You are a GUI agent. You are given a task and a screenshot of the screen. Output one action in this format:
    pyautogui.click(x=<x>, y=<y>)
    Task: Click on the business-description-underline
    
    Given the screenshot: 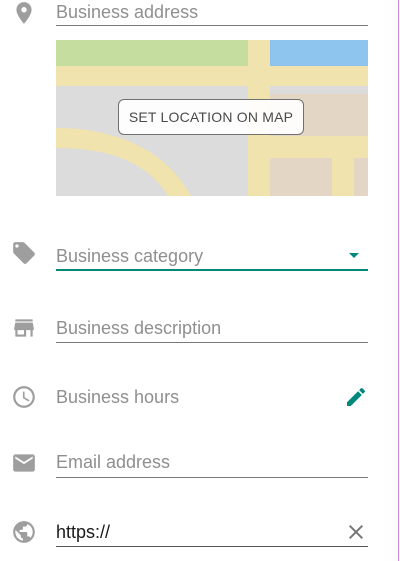 What is the action you would take?
    pyautogui.click(x=212, y=342)
    